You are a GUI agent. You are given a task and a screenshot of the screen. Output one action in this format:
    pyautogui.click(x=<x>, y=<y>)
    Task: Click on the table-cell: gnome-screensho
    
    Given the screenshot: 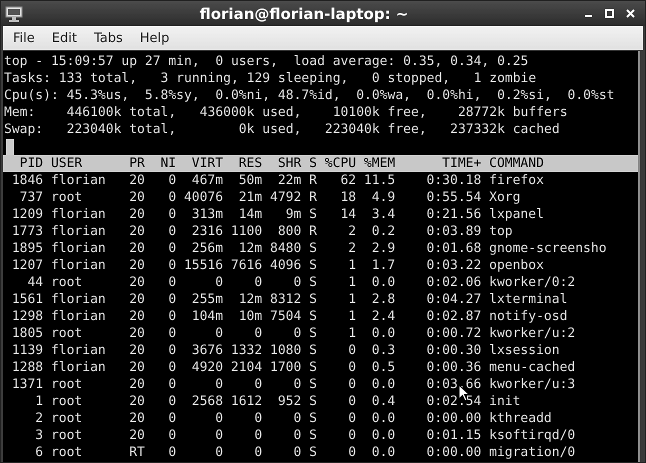 What is the action you would take?
    pyautogui.click(x=548, y=248)
    